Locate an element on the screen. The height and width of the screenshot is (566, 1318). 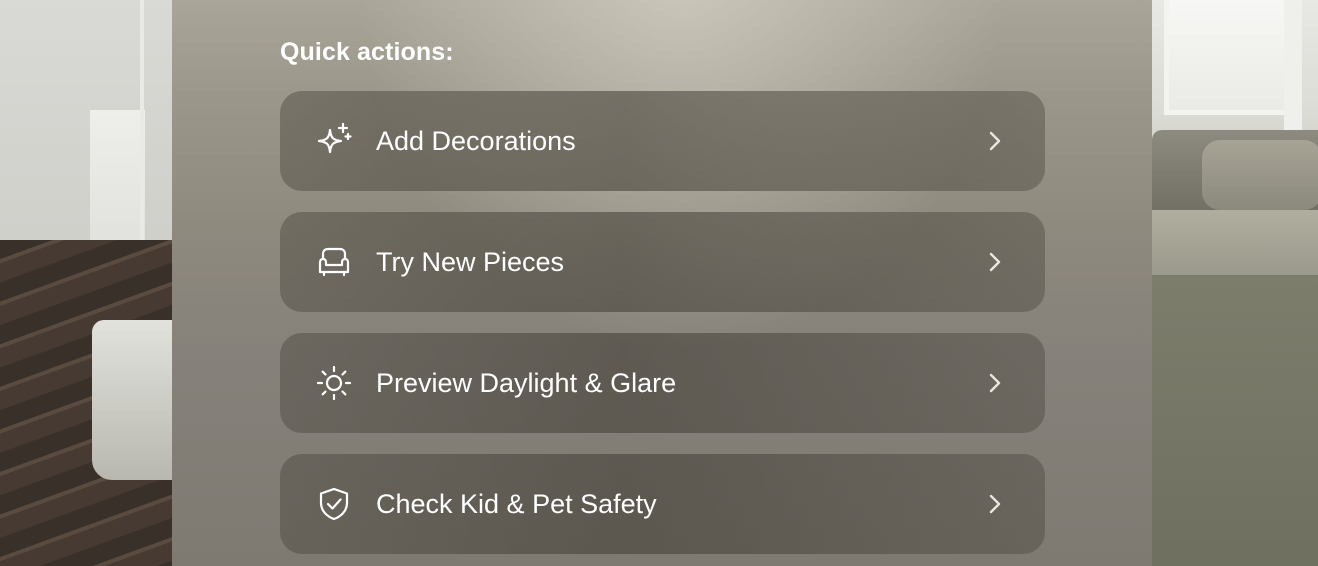
window-frame is located at coordinates (1293, 75).